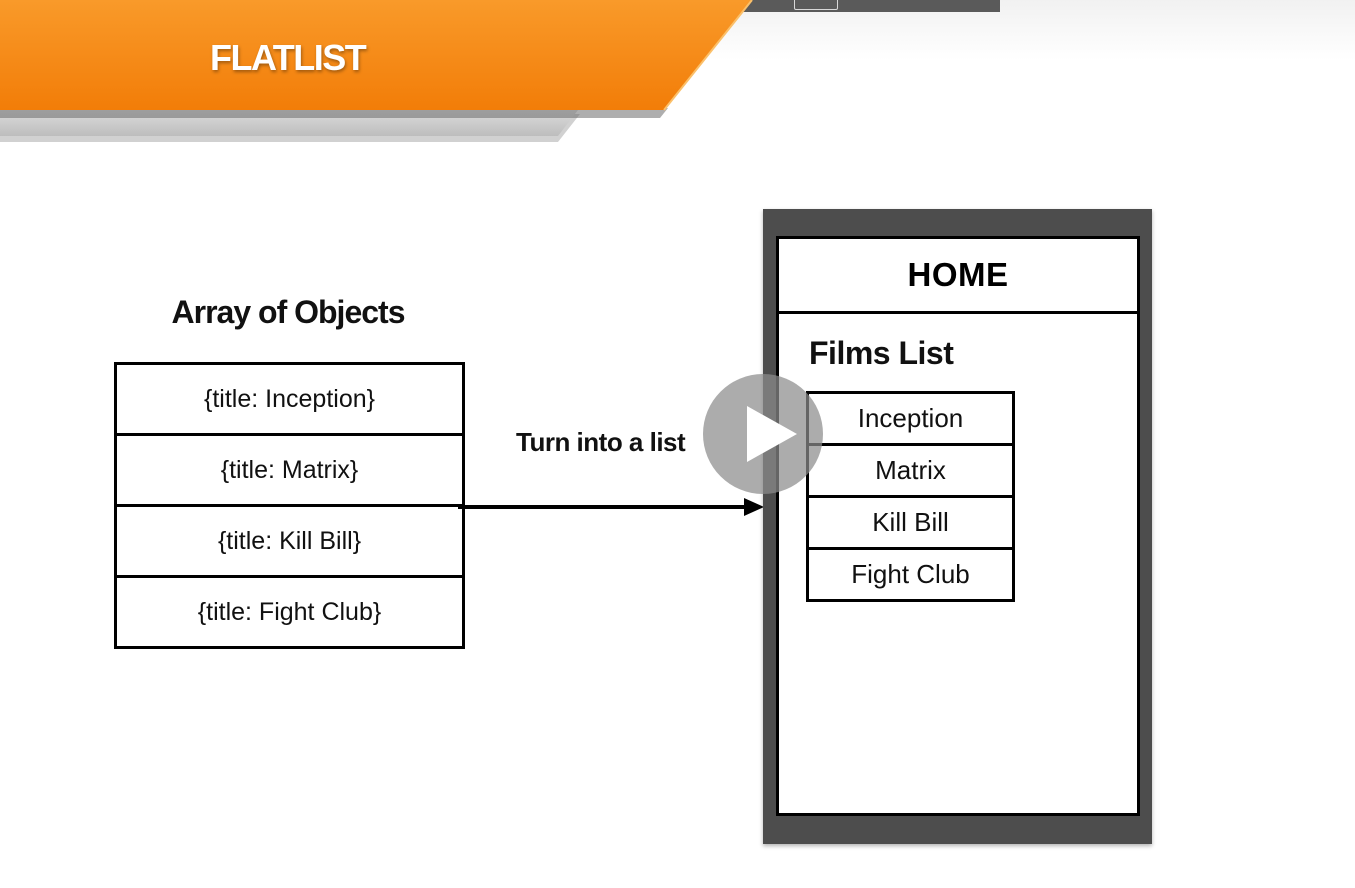  I want to click on list-item: Fight Club, so click(910, 574).